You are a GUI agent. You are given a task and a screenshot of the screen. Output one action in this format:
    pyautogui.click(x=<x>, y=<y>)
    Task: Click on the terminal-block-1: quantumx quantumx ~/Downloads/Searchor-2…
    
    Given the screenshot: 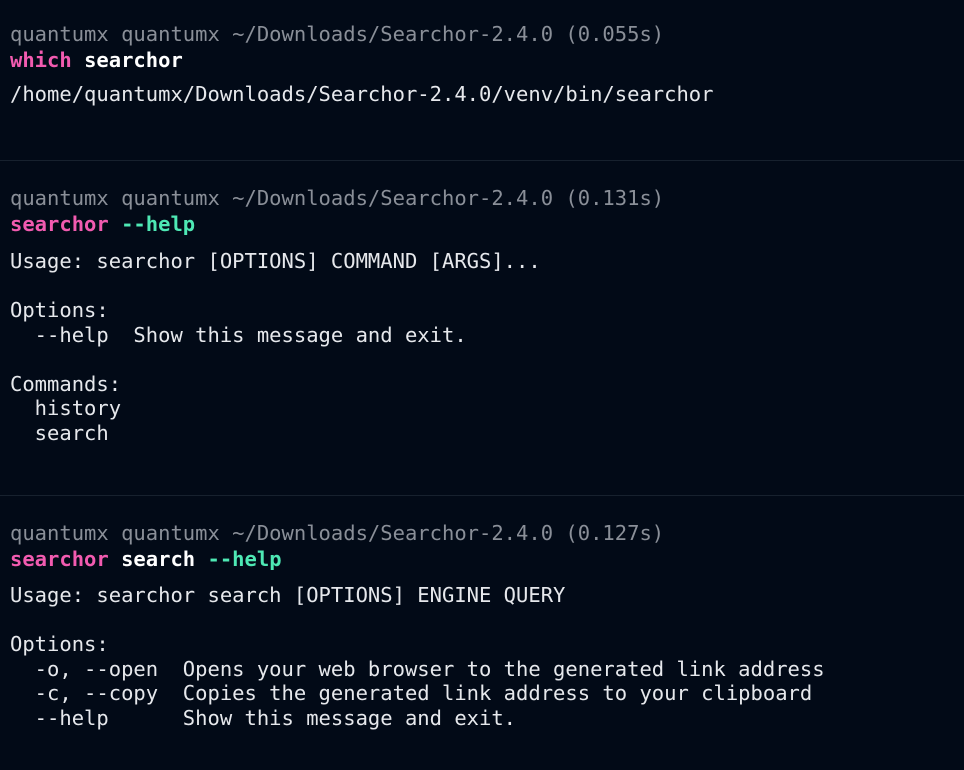 What is the action you would take?
    pyautogui.click(x=487, y=64)
    